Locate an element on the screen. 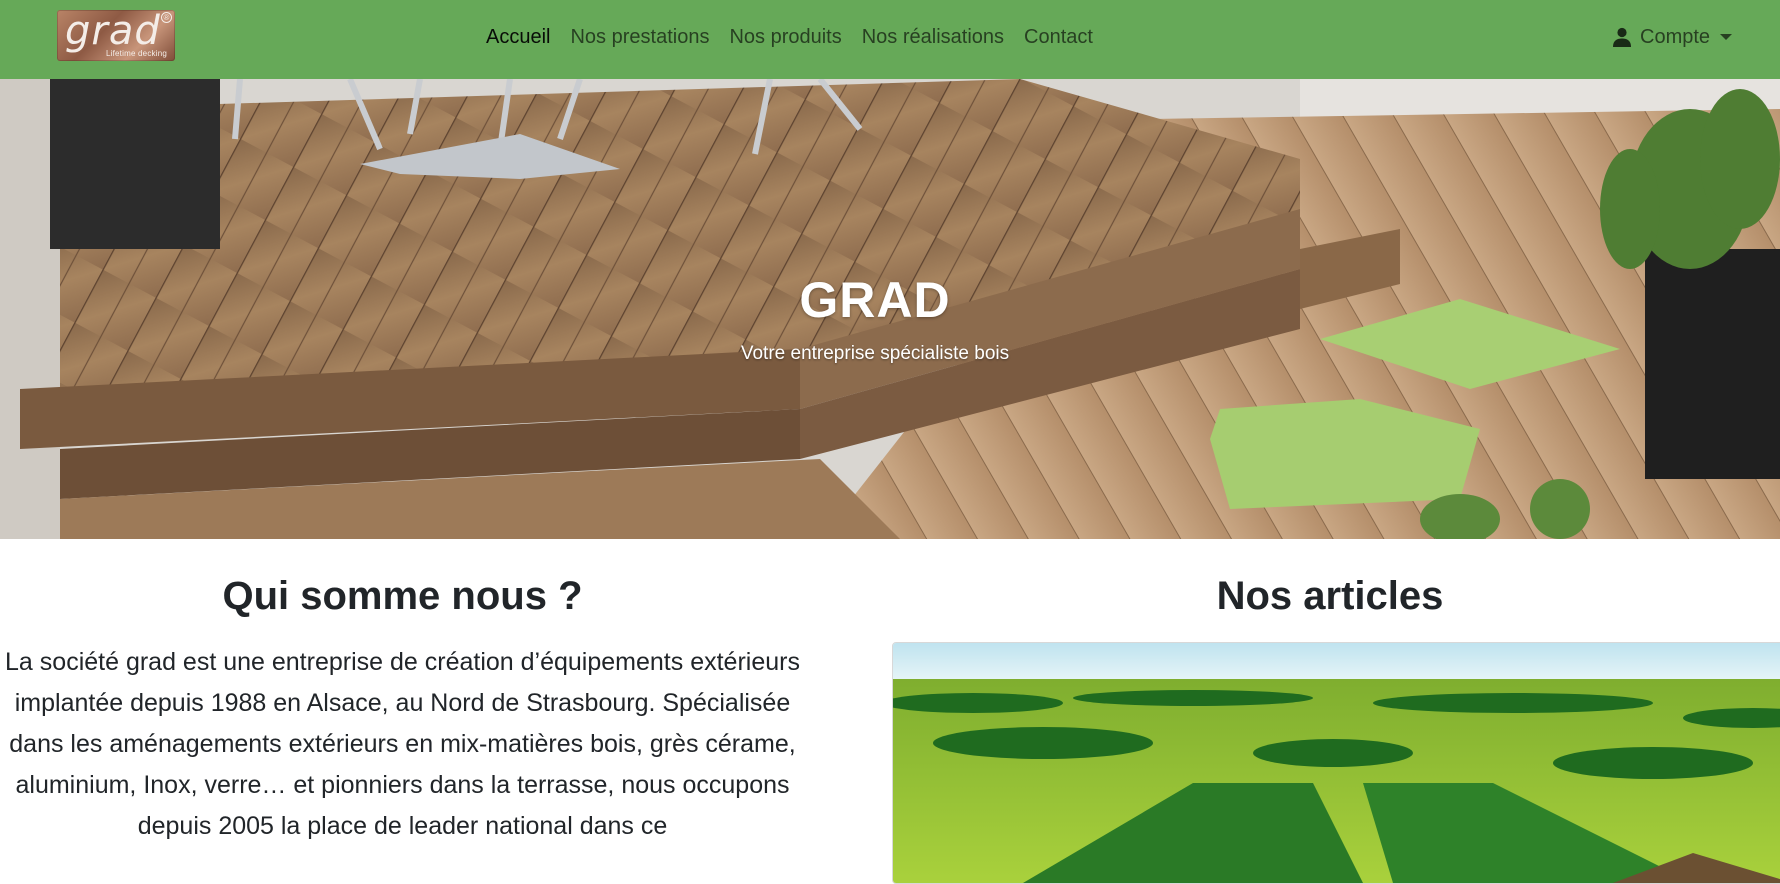 The image size is (1780, 884). hero-title: GRAD is located at coordinates (875, 300).